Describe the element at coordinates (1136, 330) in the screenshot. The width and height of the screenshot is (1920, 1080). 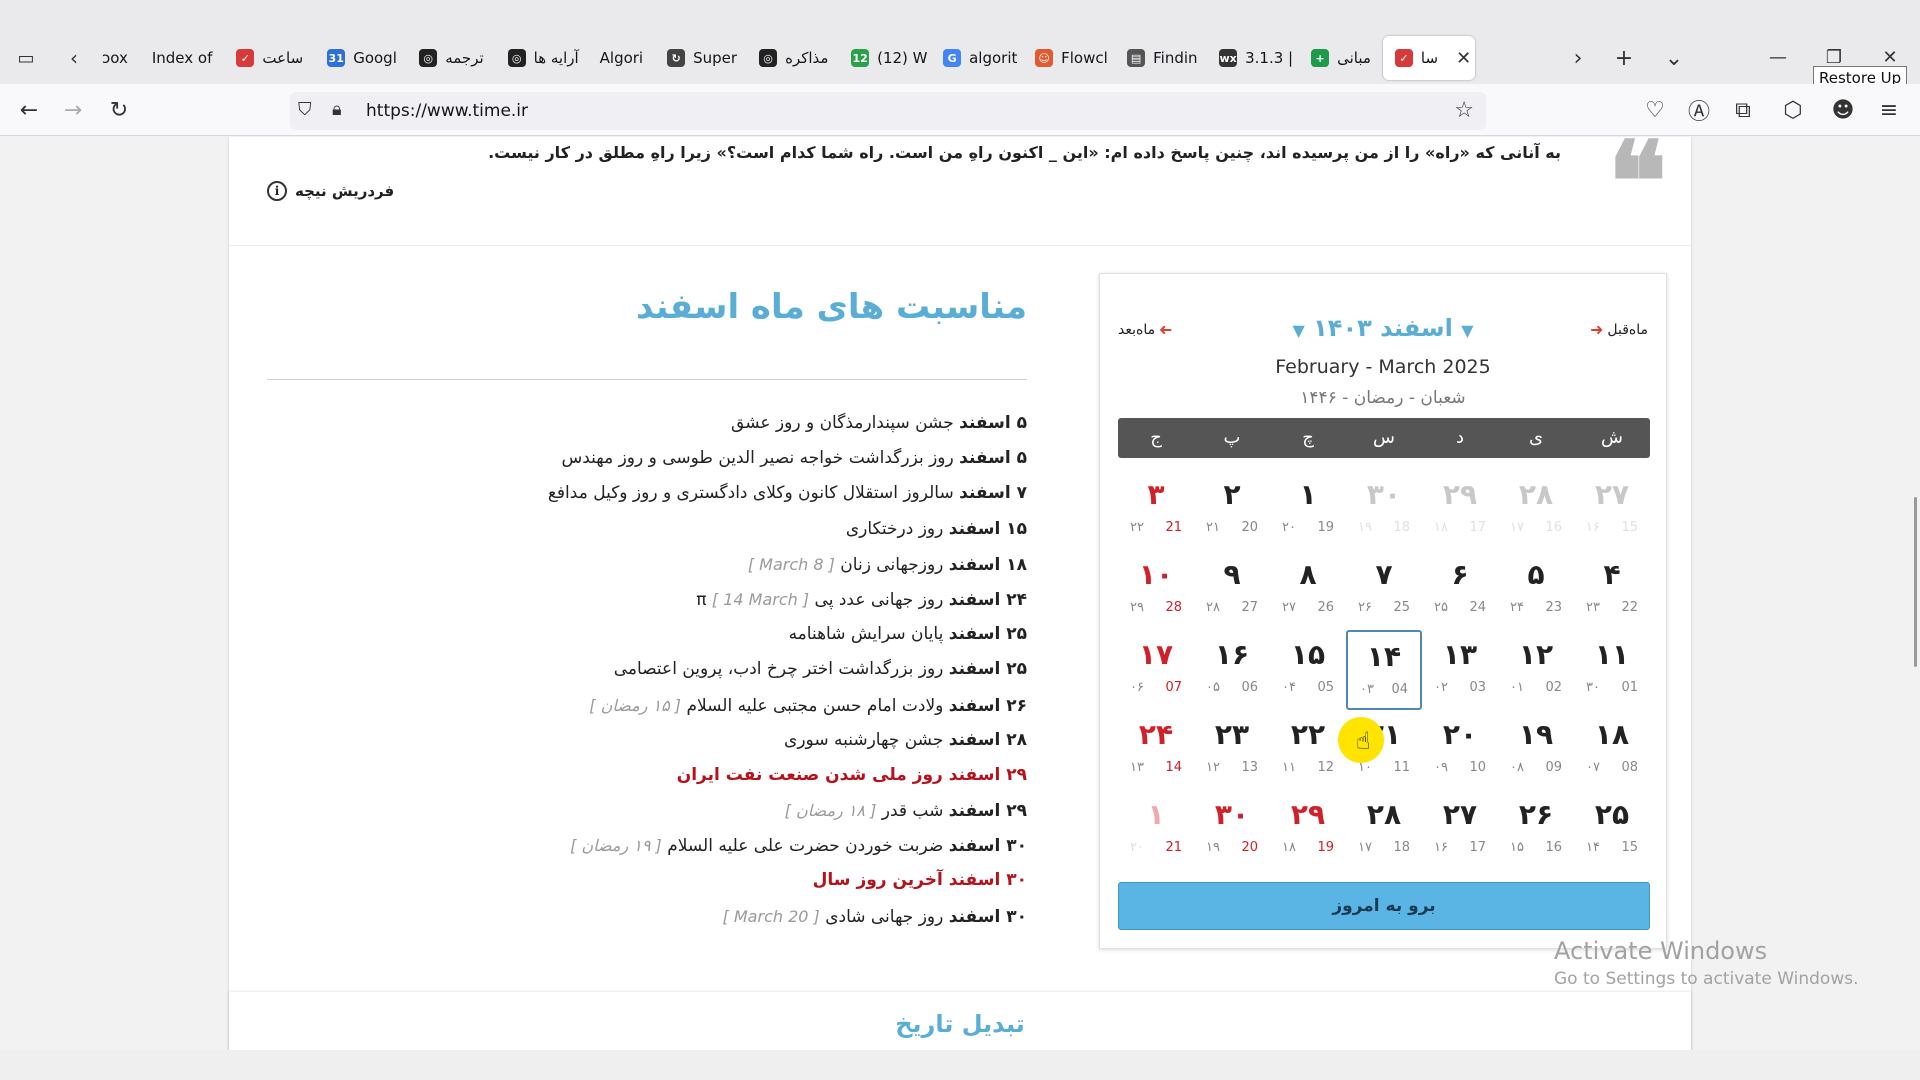
I see `next-month-label: ماه‌بعد` at that location.